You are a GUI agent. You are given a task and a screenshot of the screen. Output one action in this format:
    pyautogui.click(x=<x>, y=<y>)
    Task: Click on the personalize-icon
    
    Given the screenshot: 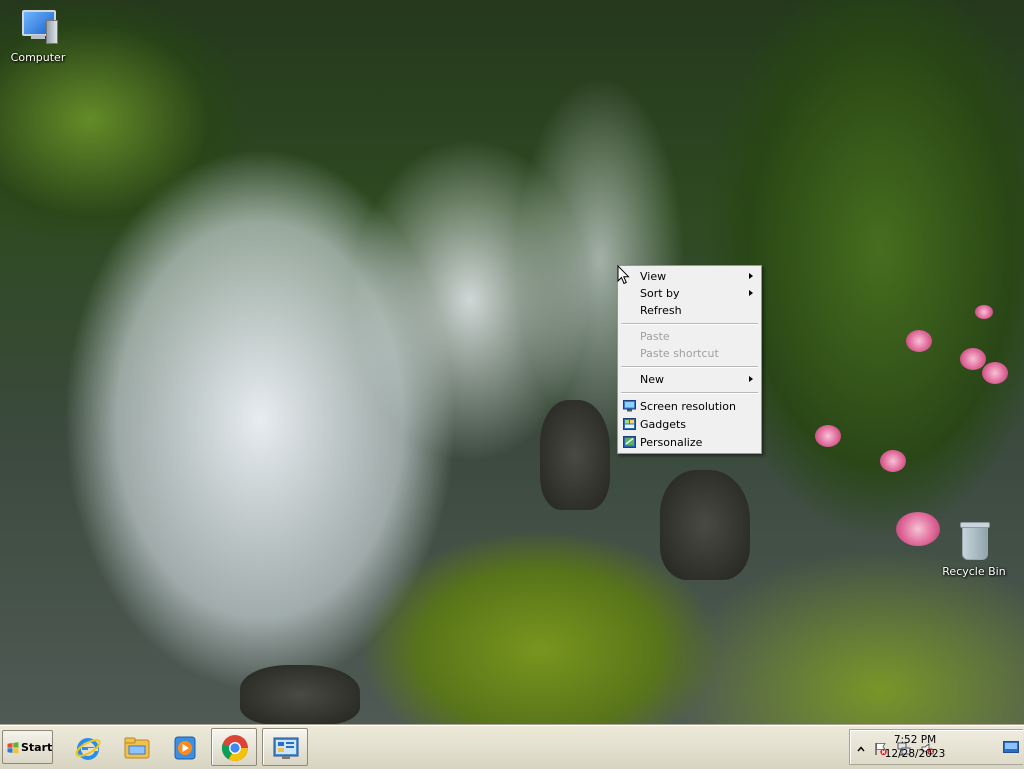 What is the action you would take?
    pyautogui.click(x=629, y=442)
    